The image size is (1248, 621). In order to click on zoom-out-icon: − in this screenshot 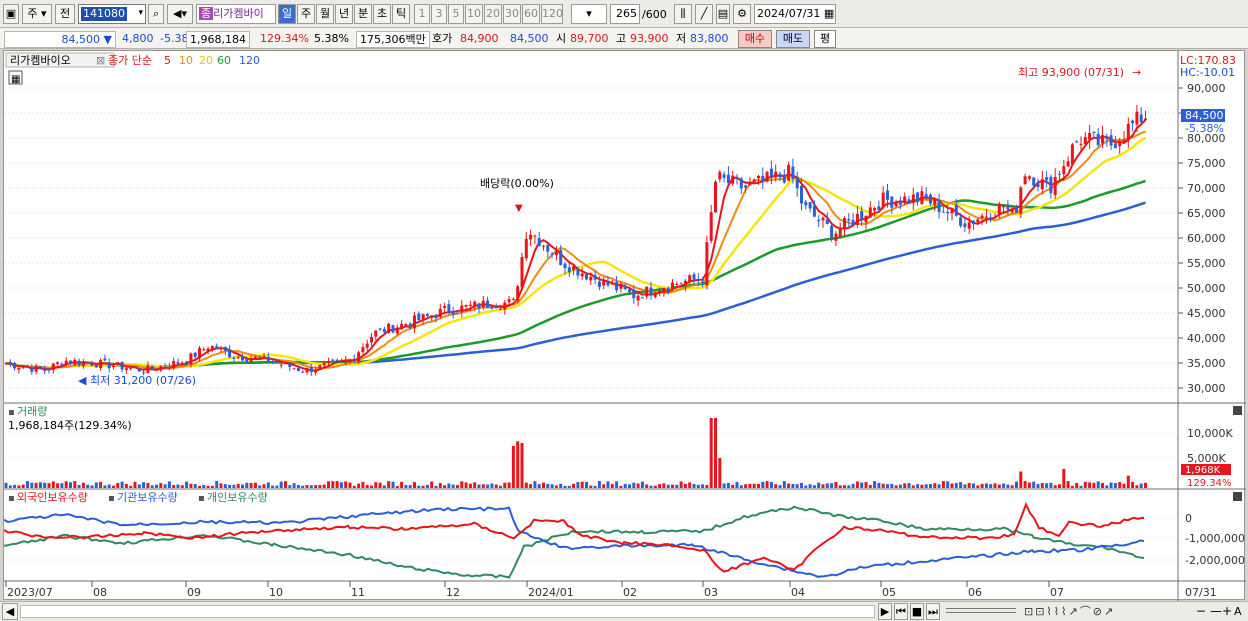, I will do `click(1201, 611)`.